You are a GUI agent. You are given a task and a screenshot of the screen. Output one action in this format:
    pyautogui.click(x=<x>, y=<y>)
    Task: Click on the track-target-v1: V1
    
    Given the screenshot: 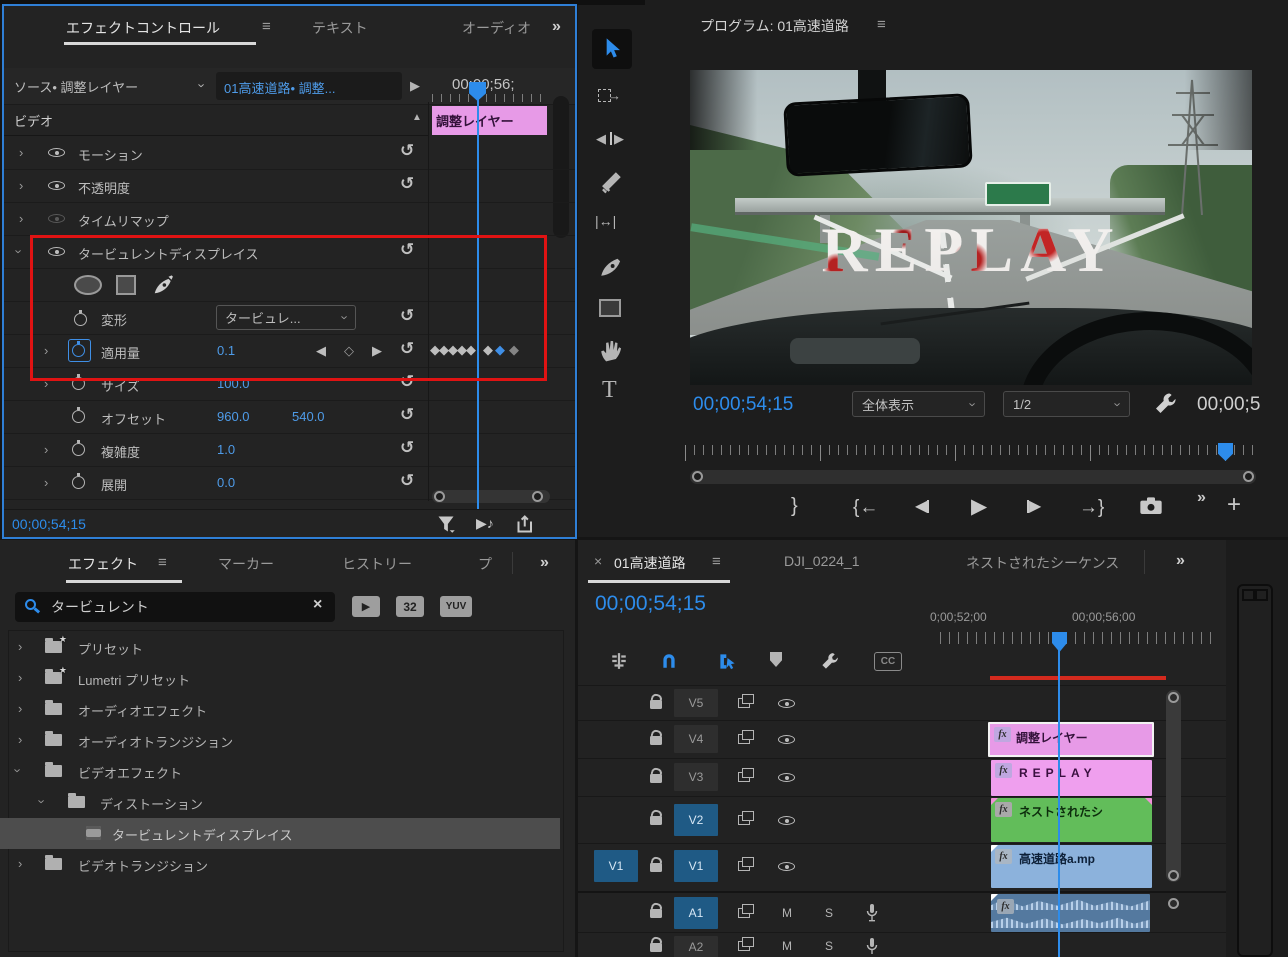 What is the action you would take?
    pyautogui.click(x=696, y=866)
    